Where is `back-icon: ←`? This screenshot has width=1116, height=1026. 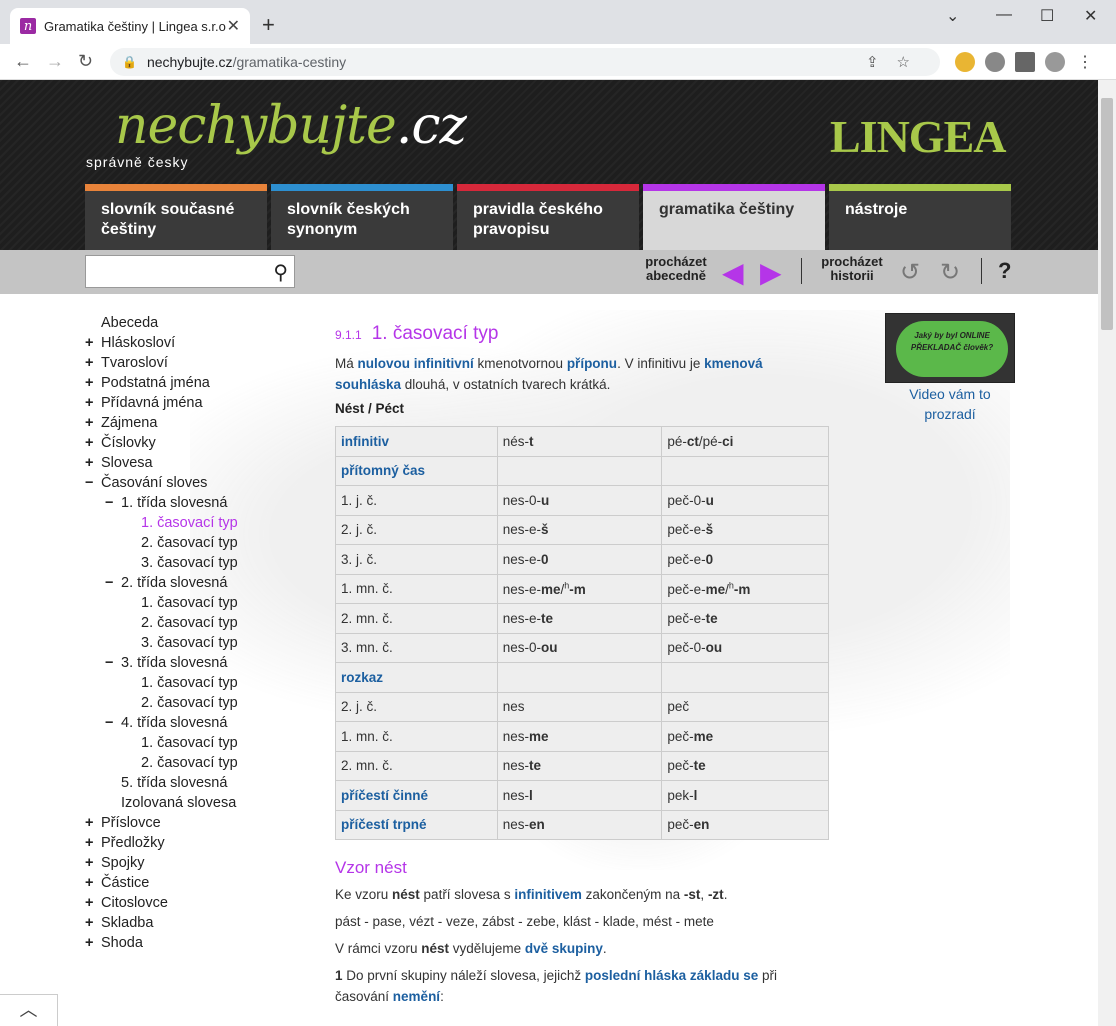
back-icon: ← is located at coordinates (23, 61).